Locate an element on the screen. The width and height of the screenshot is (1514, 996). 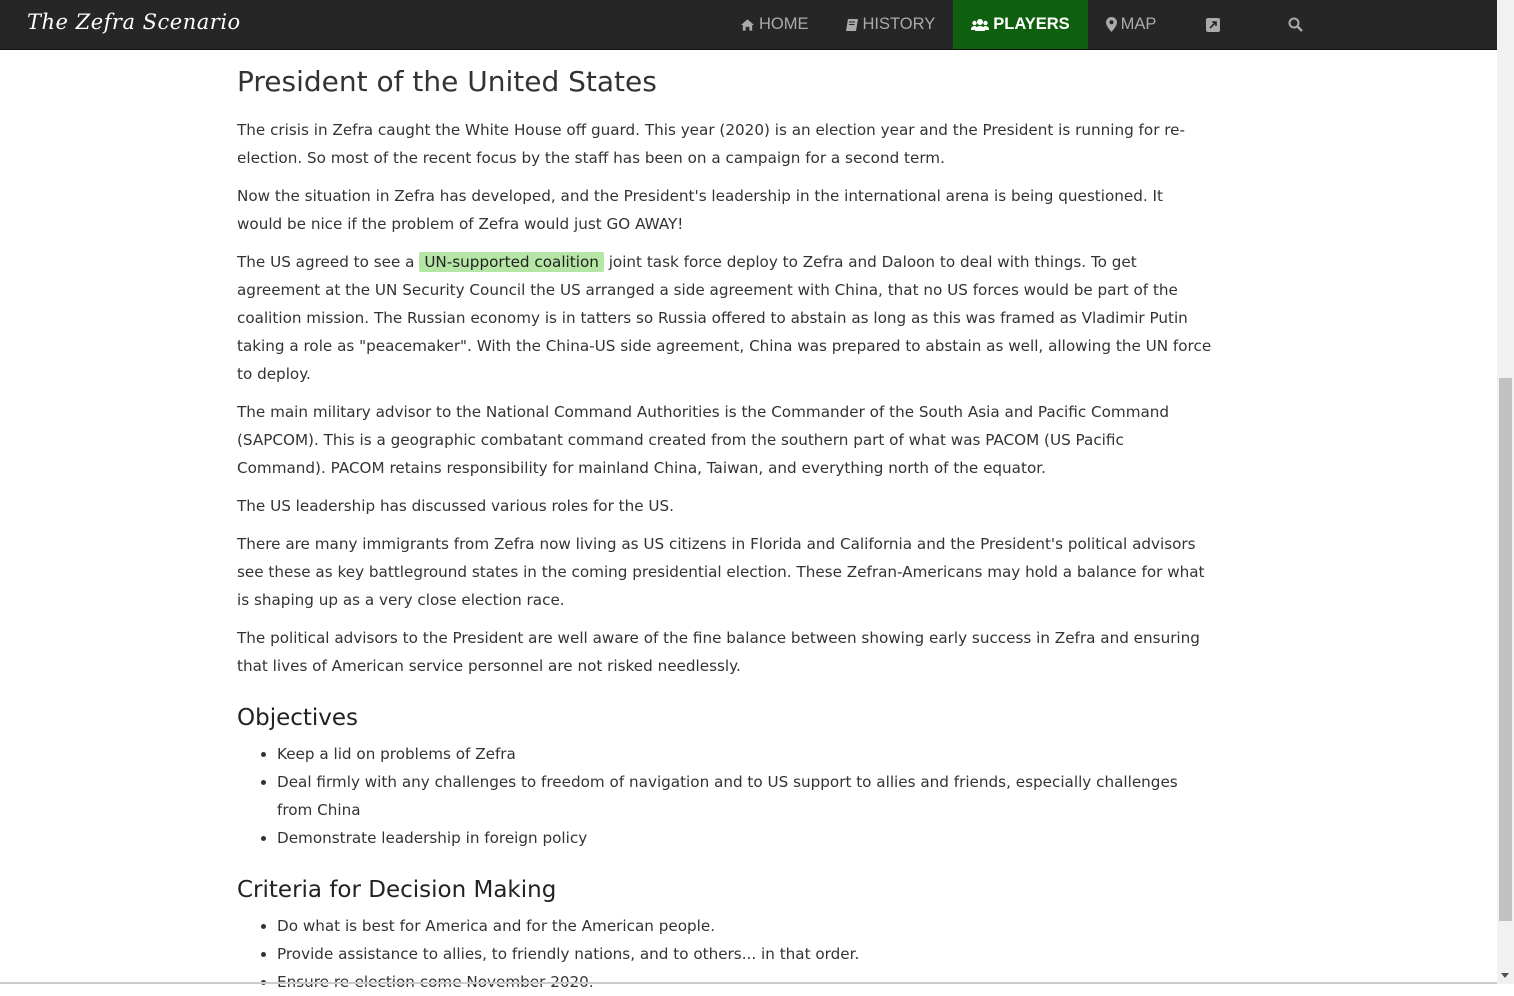
nav-map: MAP is located at coordinates (1131, 24).